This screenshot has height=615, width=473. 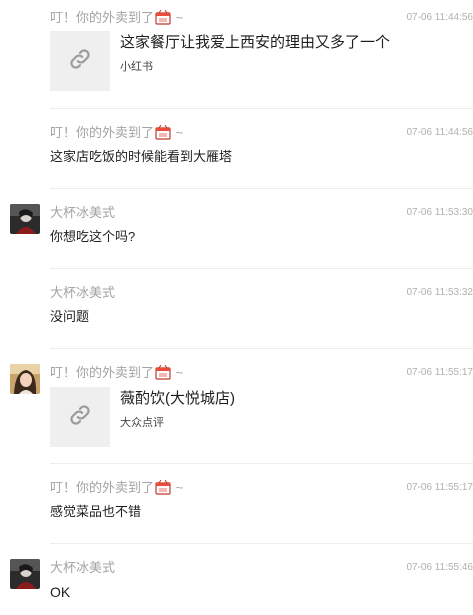 I want to click on link-title: 薇酌饮(大悦城店), so click(x=177, y=398).